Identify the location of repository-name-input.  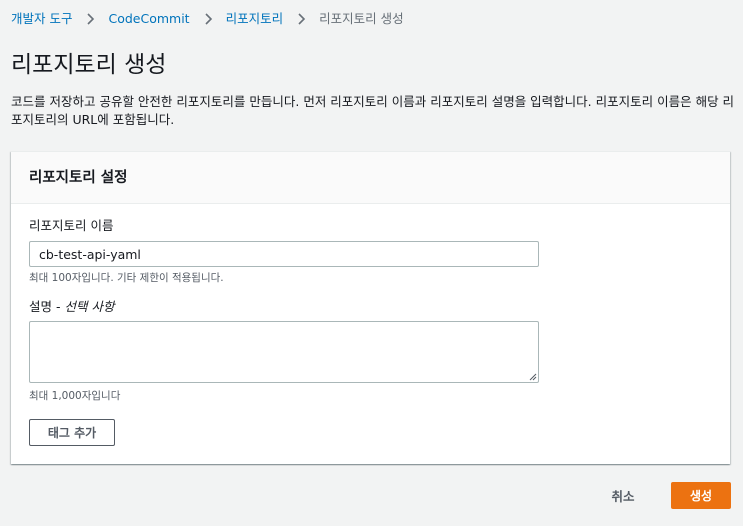
(284, 254).